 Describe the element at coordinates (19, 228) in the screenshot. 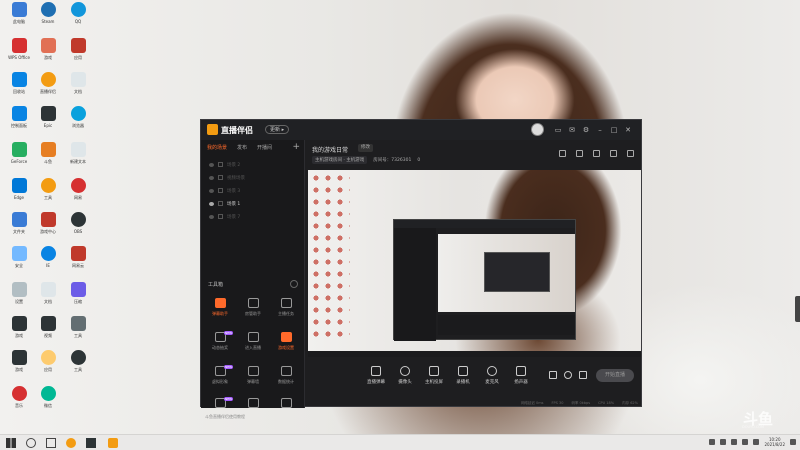

I see `desktop-icon: 文件夹` at that location.